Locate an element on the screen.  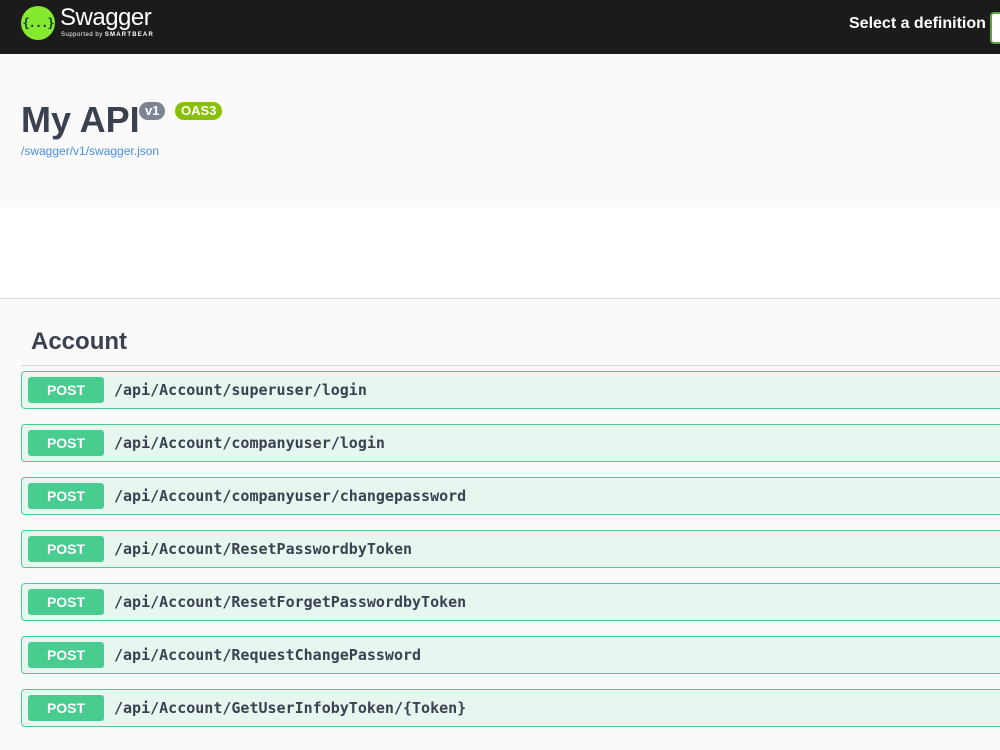
operation-row: POST/api/Account/ResetPasswordbyToken is located at coordinates (510, 549).